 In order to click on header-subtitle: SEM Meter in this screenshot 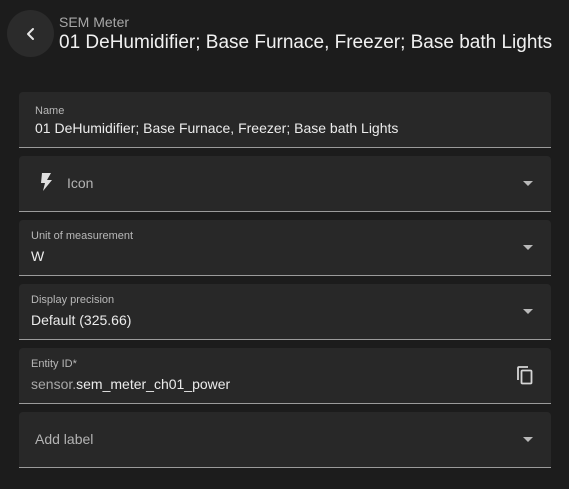, I will do `click(94, 22)`.